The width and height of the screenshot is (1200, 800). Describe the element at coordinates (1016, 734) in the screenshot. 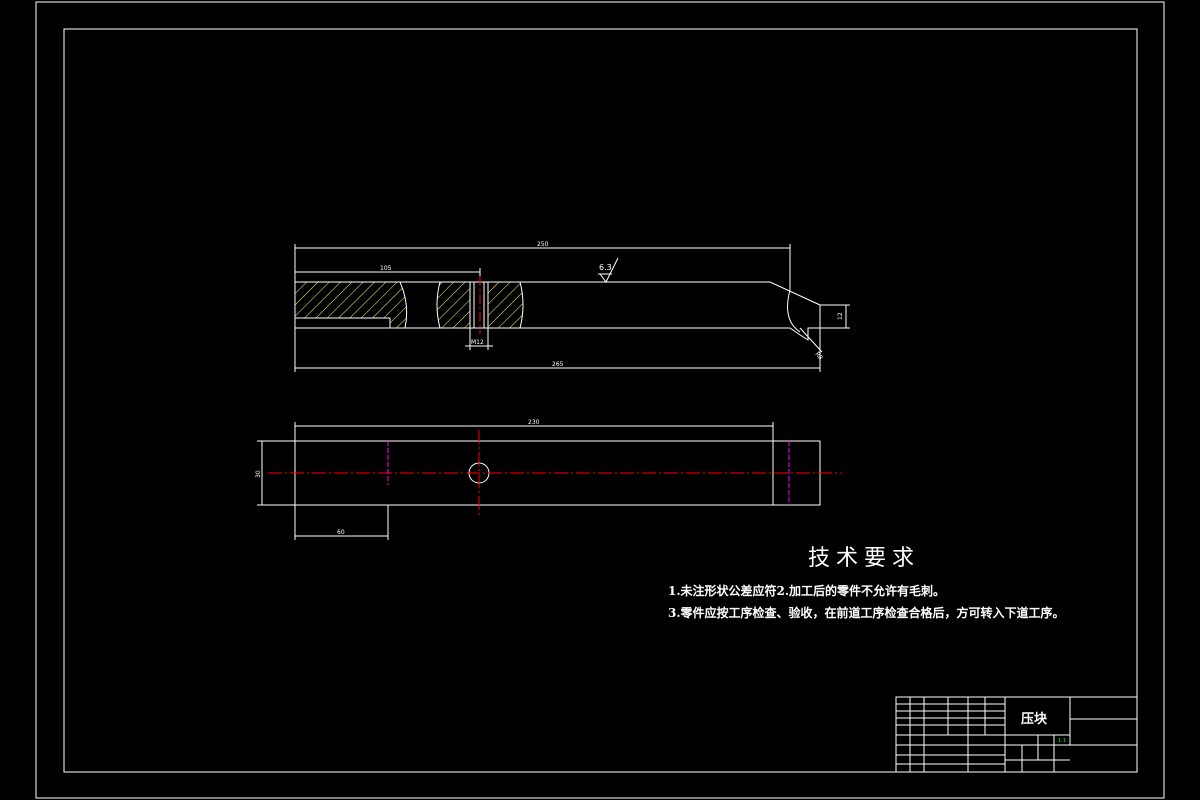

I see `title-block` at that location.